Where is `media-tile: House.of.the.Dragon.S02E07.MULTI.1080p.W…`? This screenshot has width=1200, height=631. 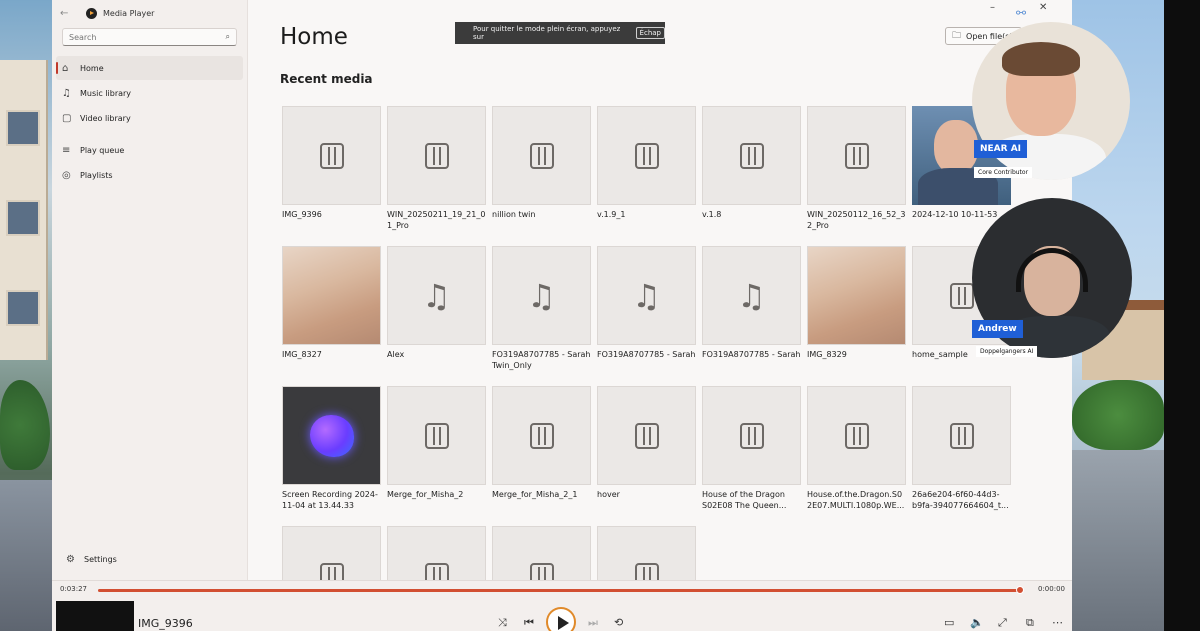
media-tile: House.of.the.Dragon.S02E07.MULTI.1080p.W… is located at coordinates (856, 448).